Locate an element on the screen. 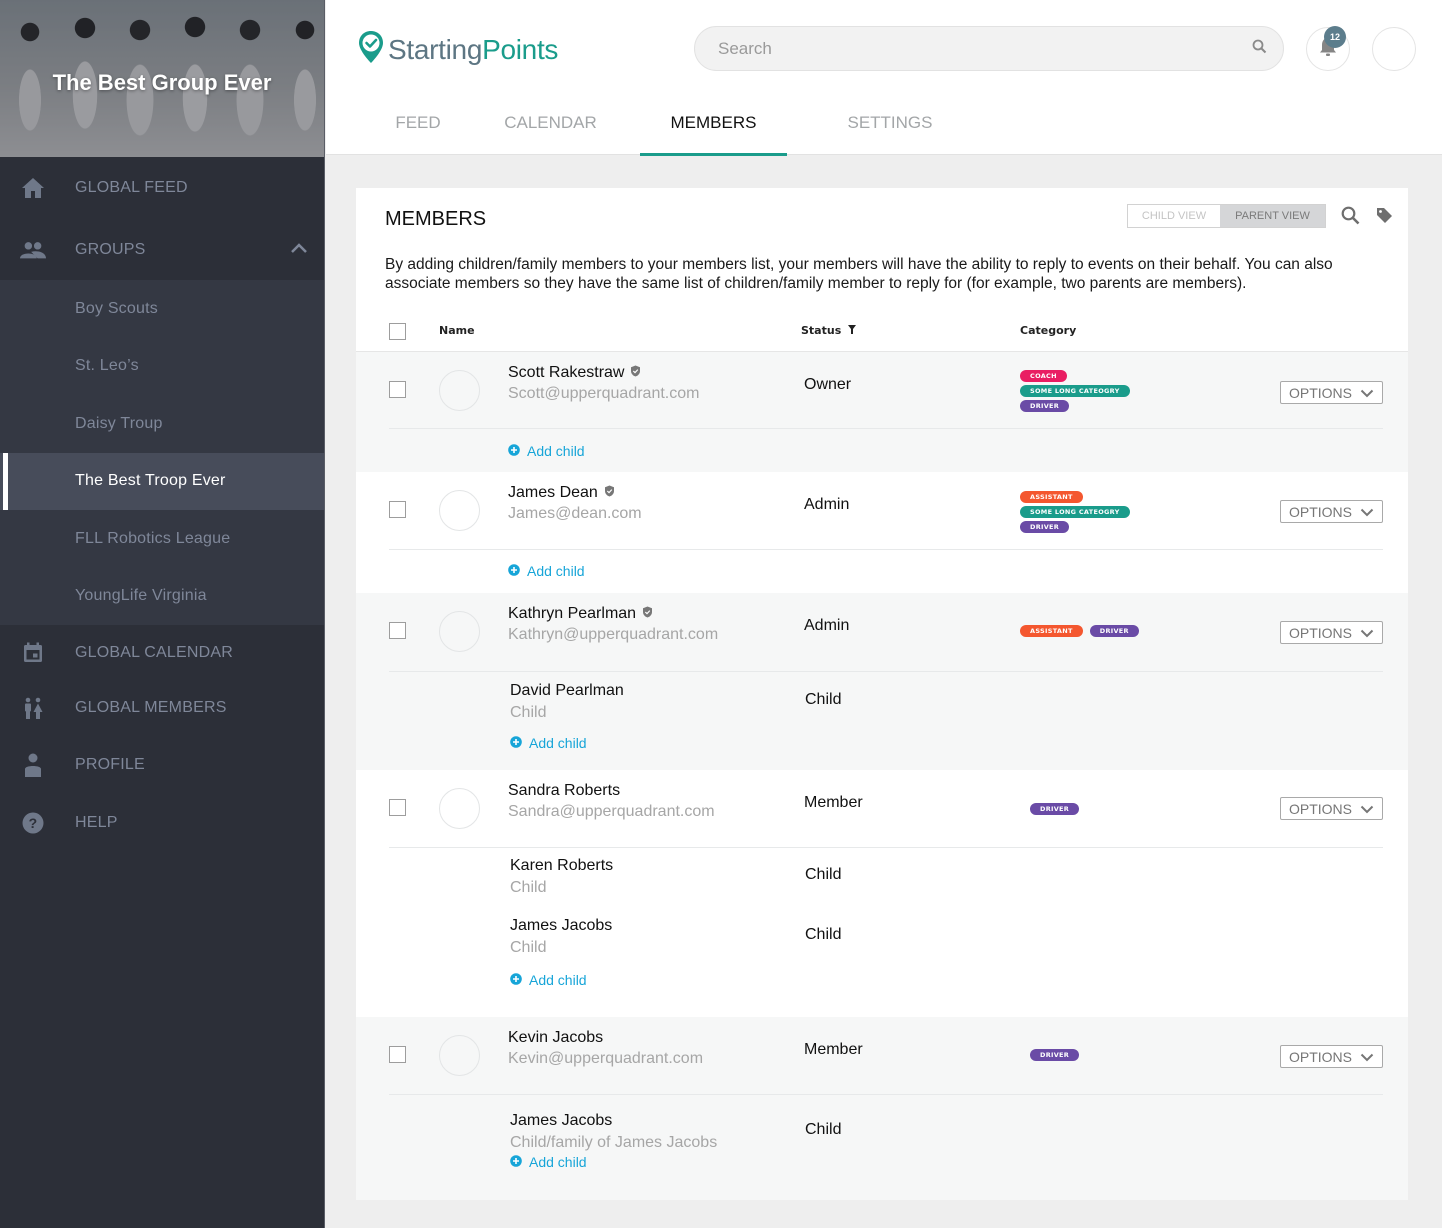 The image size is (1442, 1228). filter-icon is located at coordinates (852, 330).